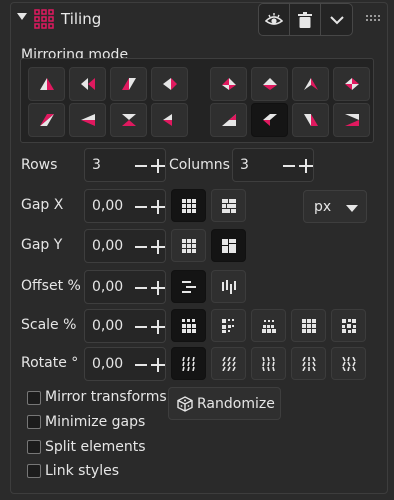 This screenshot has width=394, height=500. What do you see at coordinates (106, 397) in the screenshot?
I see `mirror-transforms-label: Mirror transforms` at bounding box center [106, 397].